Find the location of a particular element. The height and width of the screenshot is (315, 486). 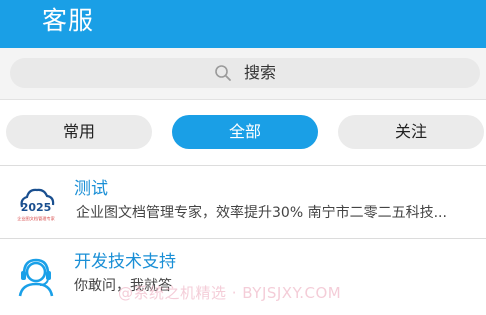

2025-logo-icon: 2025 企业图文档管理专家 is located at coordinates (36, 205).